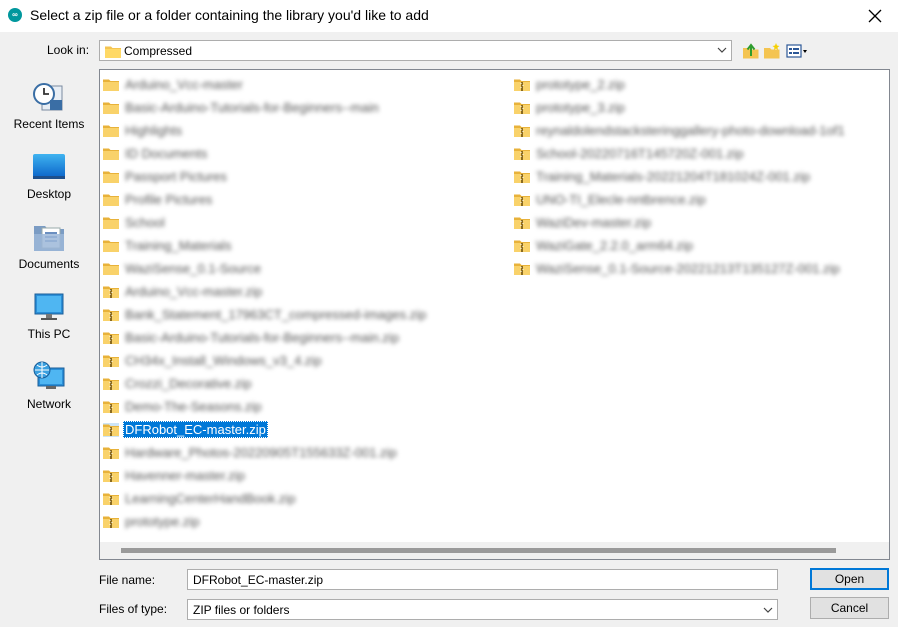  What do you see at coordinates (772, 50) in the screenshot?
I see `new-folder-button` at bounding box center [772, 50].